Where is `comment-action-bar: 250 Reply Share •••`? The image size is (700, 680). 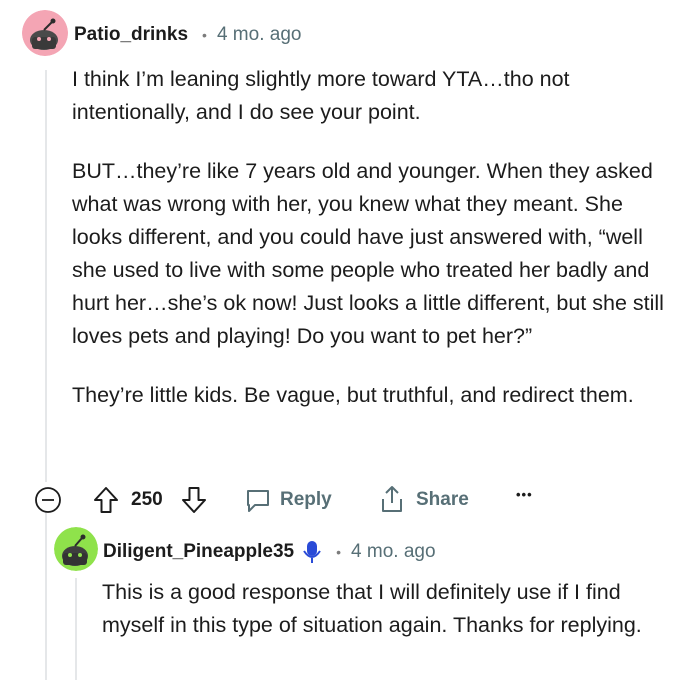
comment-action-bar: 250 Reply Share ••• is located at coordinates (350, 501).